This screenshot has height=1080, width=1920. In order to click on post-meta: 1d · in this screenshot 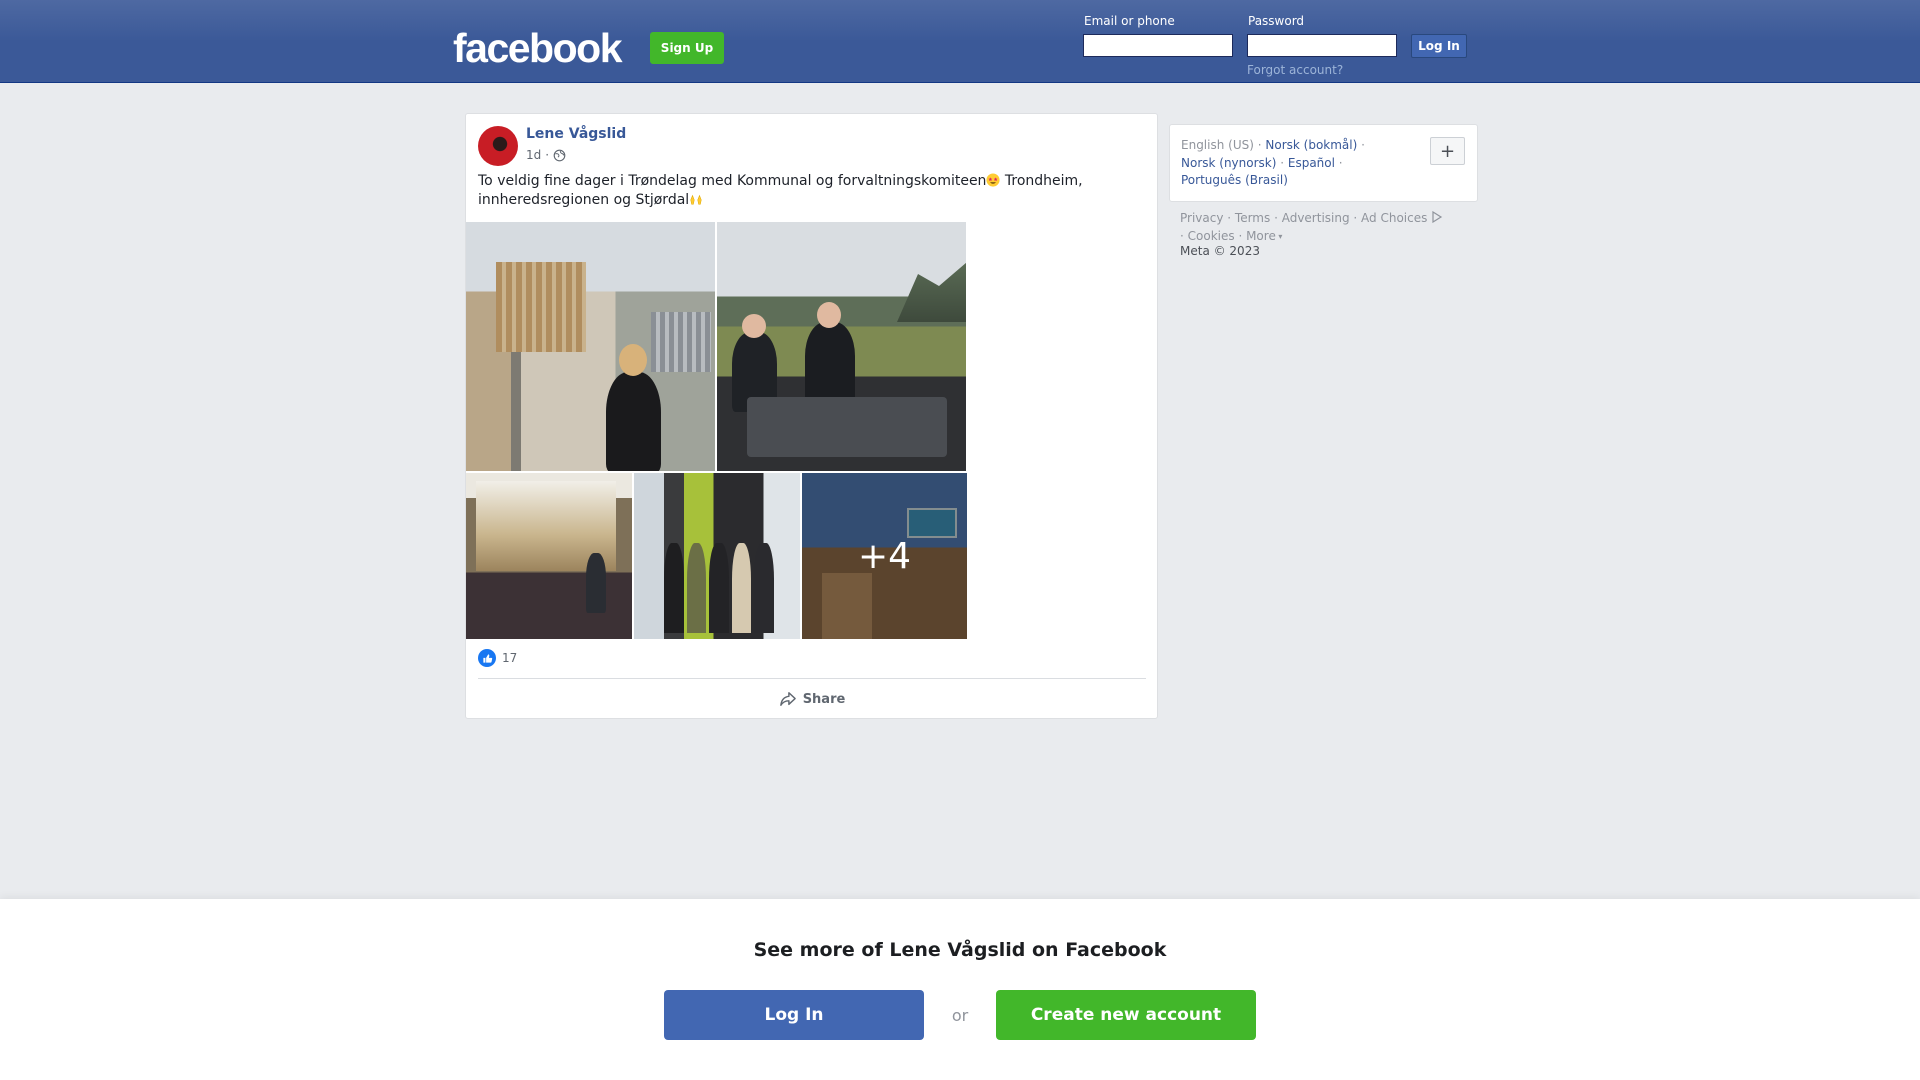, I will do `click(546, 155)`.